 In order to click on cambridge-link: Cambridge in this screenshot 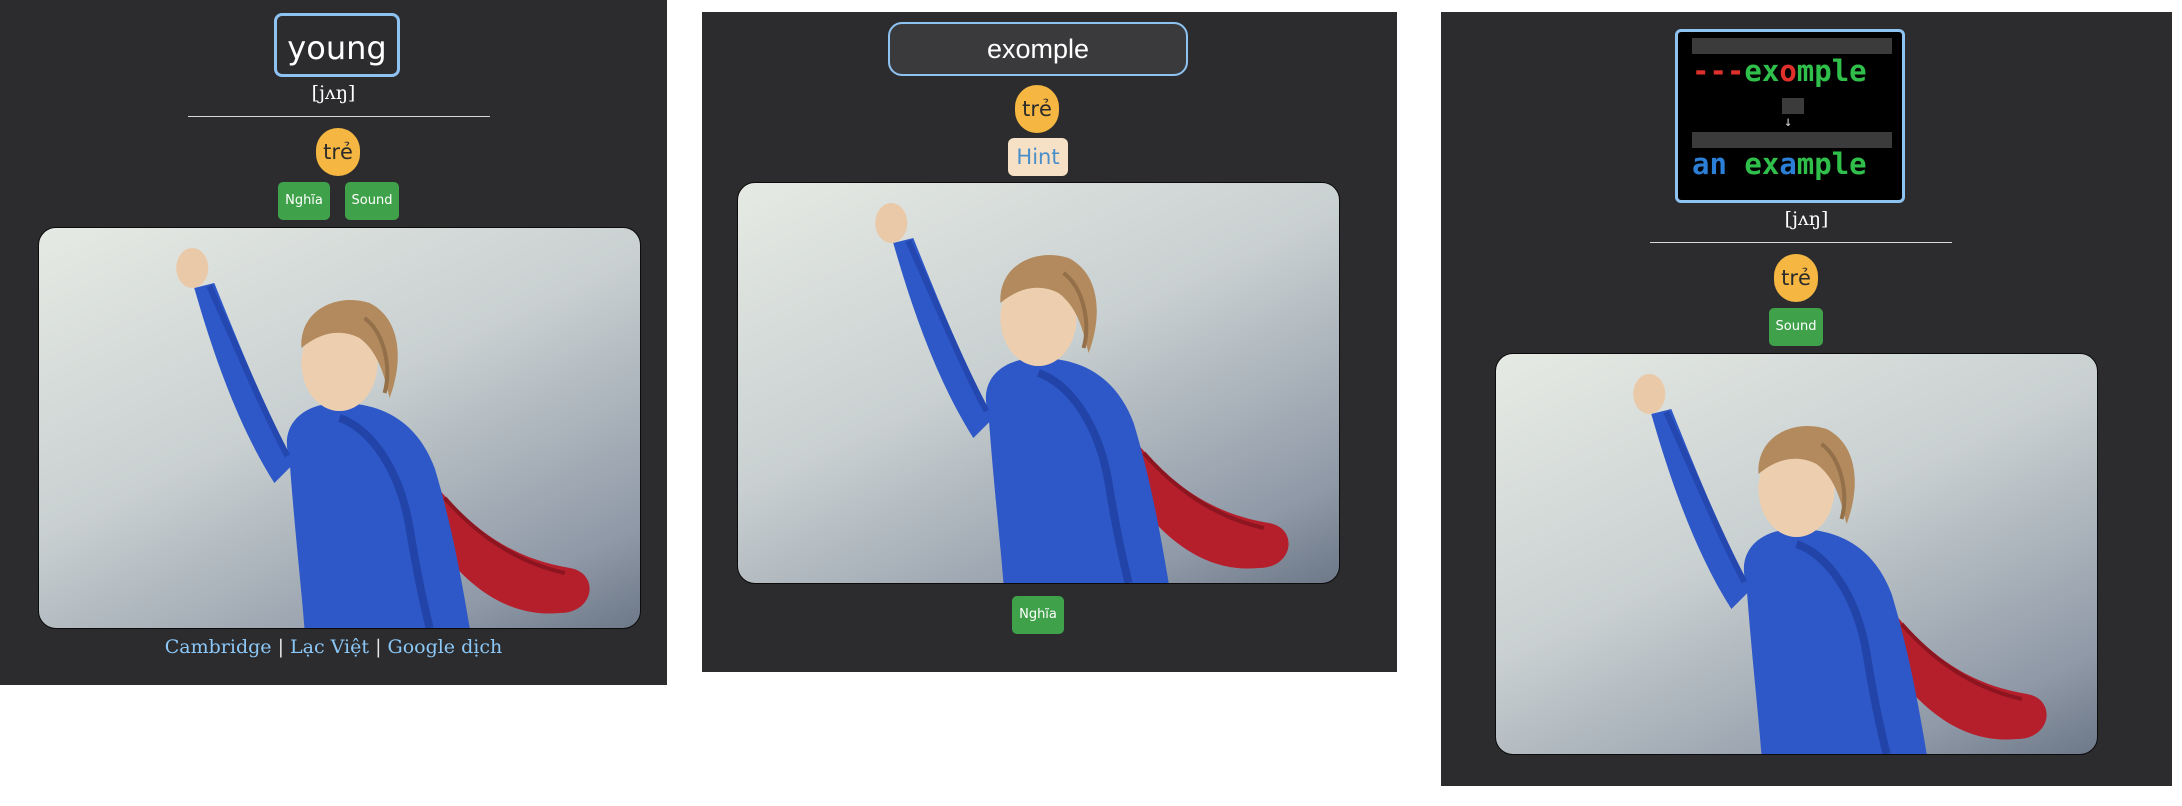, I will do `click(218, 647)`.